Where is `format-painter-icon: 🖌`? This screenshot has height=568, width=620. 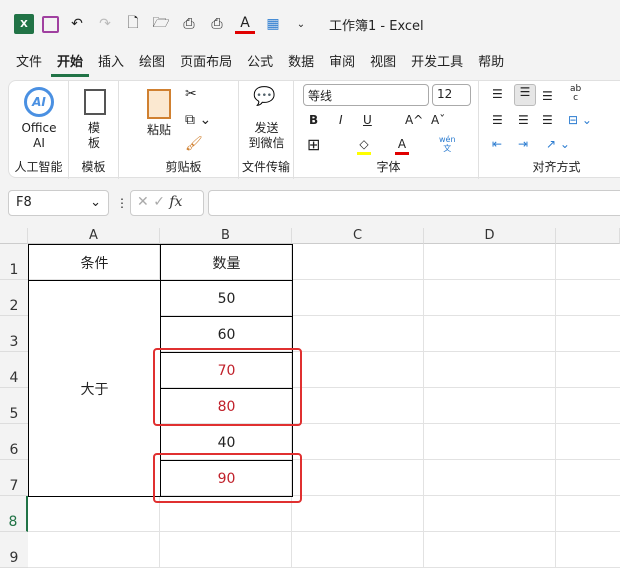 format-painter-icon: 🖌 is located at coordinates (194, 144).